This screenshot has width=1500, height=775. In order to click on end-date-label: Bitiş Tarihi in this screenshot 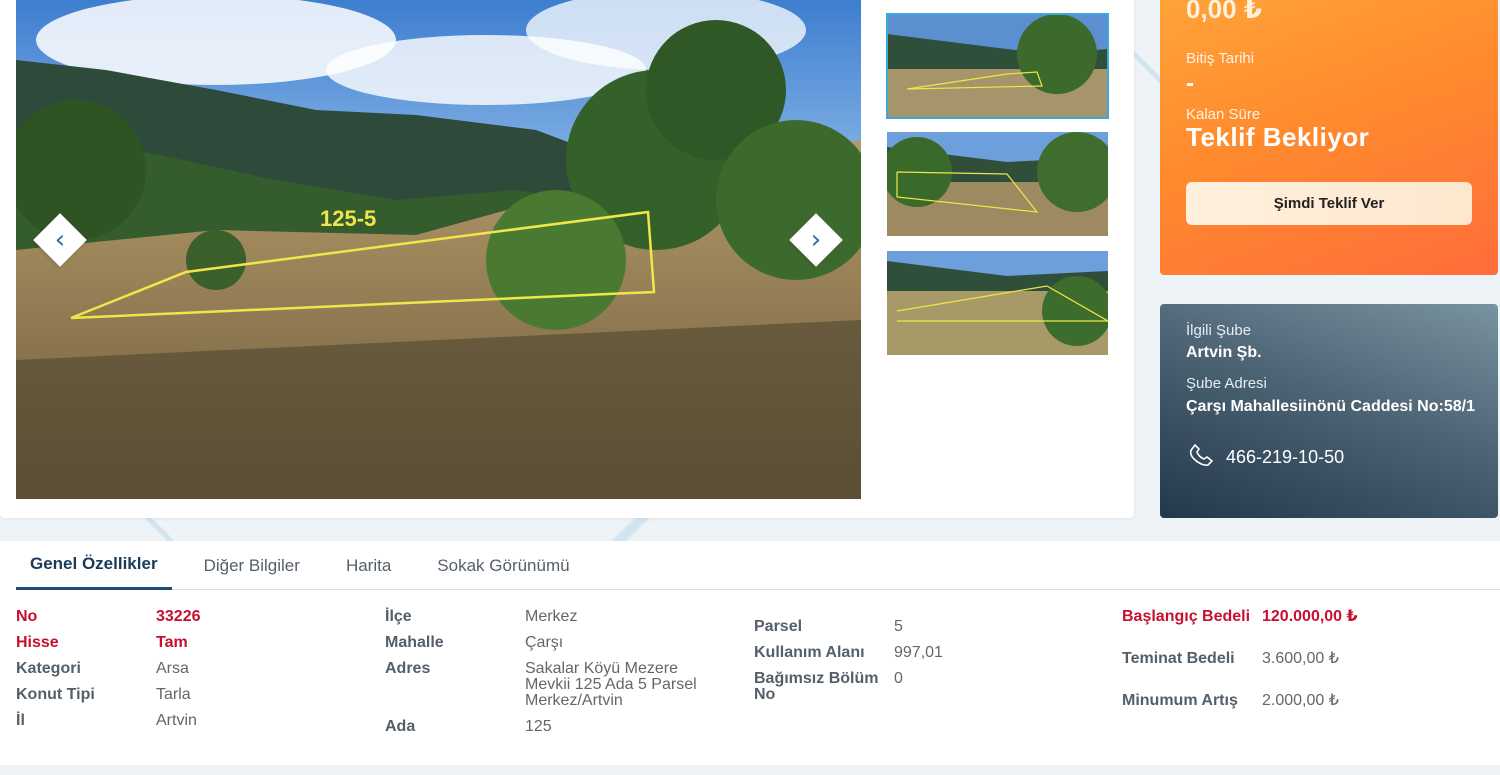, I will do `click(1220, 58)`.